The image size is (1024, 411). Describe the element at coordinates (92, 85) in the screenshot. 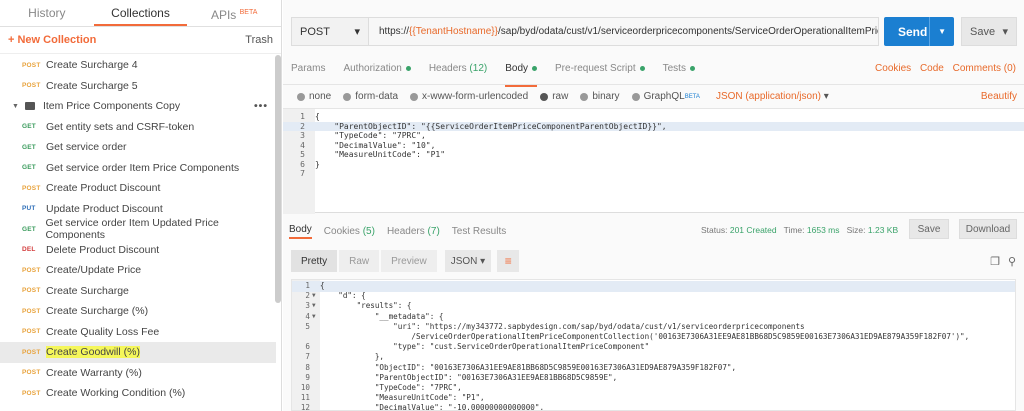

I see `request-label: Create Surcharge 5` at that location.